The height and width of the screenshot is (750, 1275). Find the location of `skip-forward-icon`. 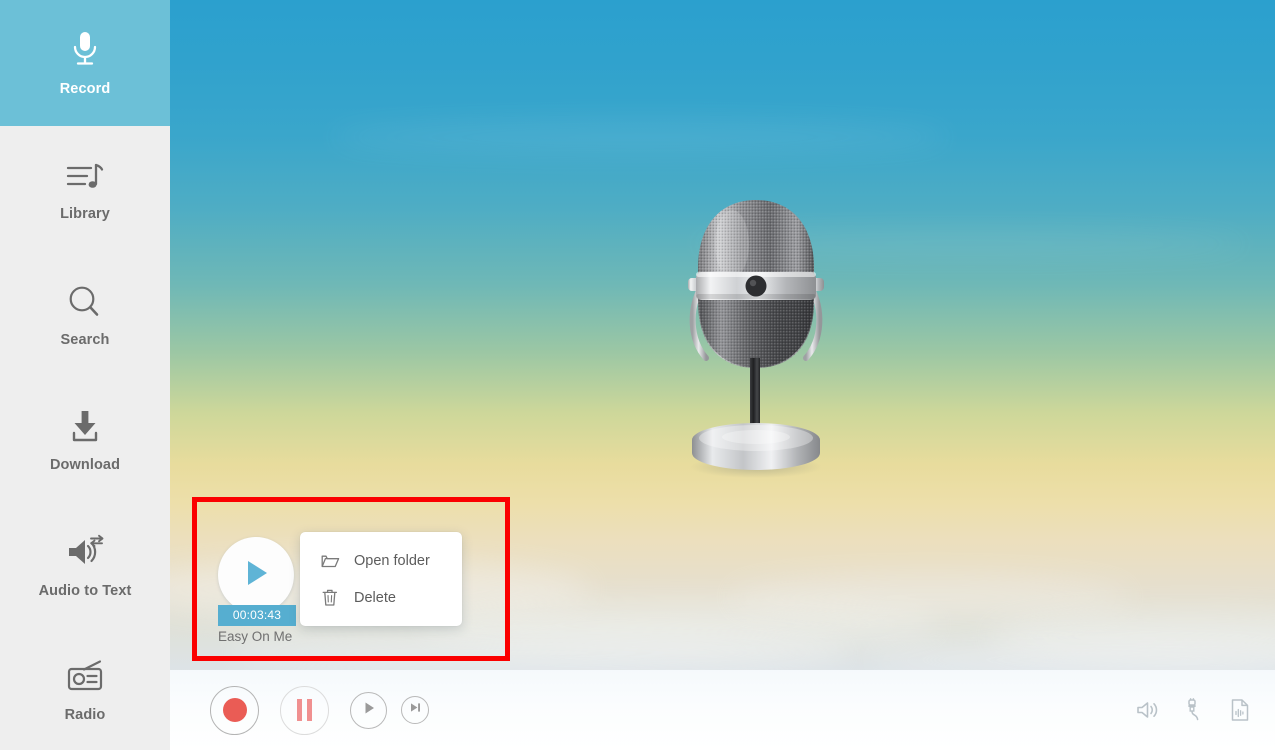

skip-forward-icon is located at coordinates (415, 710).